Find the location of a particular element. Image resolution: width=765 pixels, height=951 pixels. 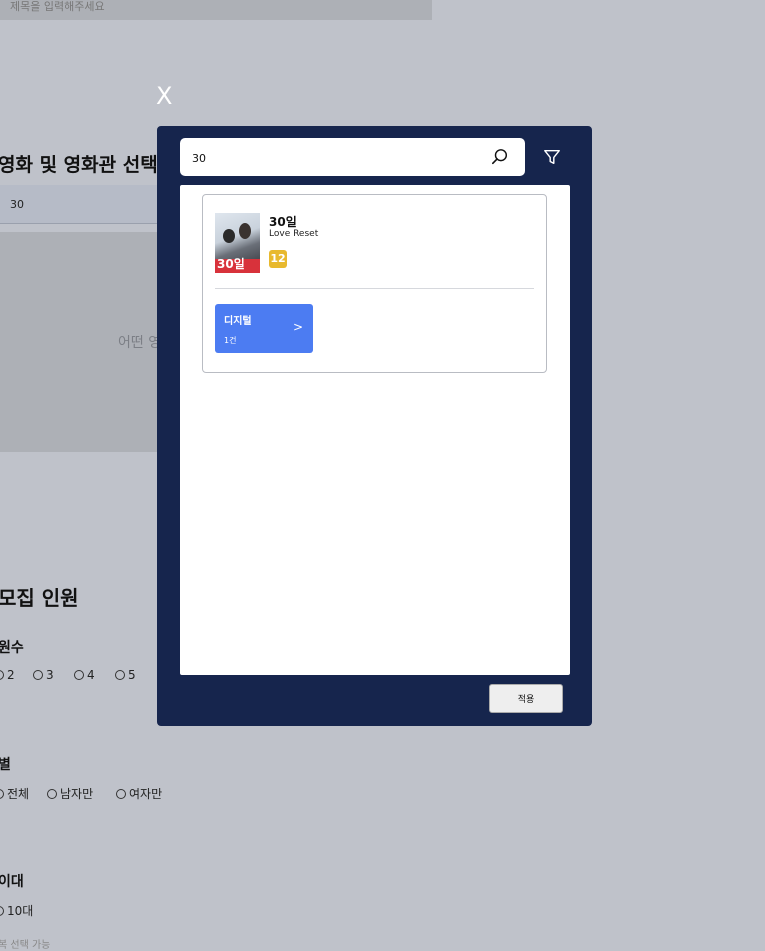

movie-section-title: 영화 및 영화관 선택 is located at coordinates (79, 165).